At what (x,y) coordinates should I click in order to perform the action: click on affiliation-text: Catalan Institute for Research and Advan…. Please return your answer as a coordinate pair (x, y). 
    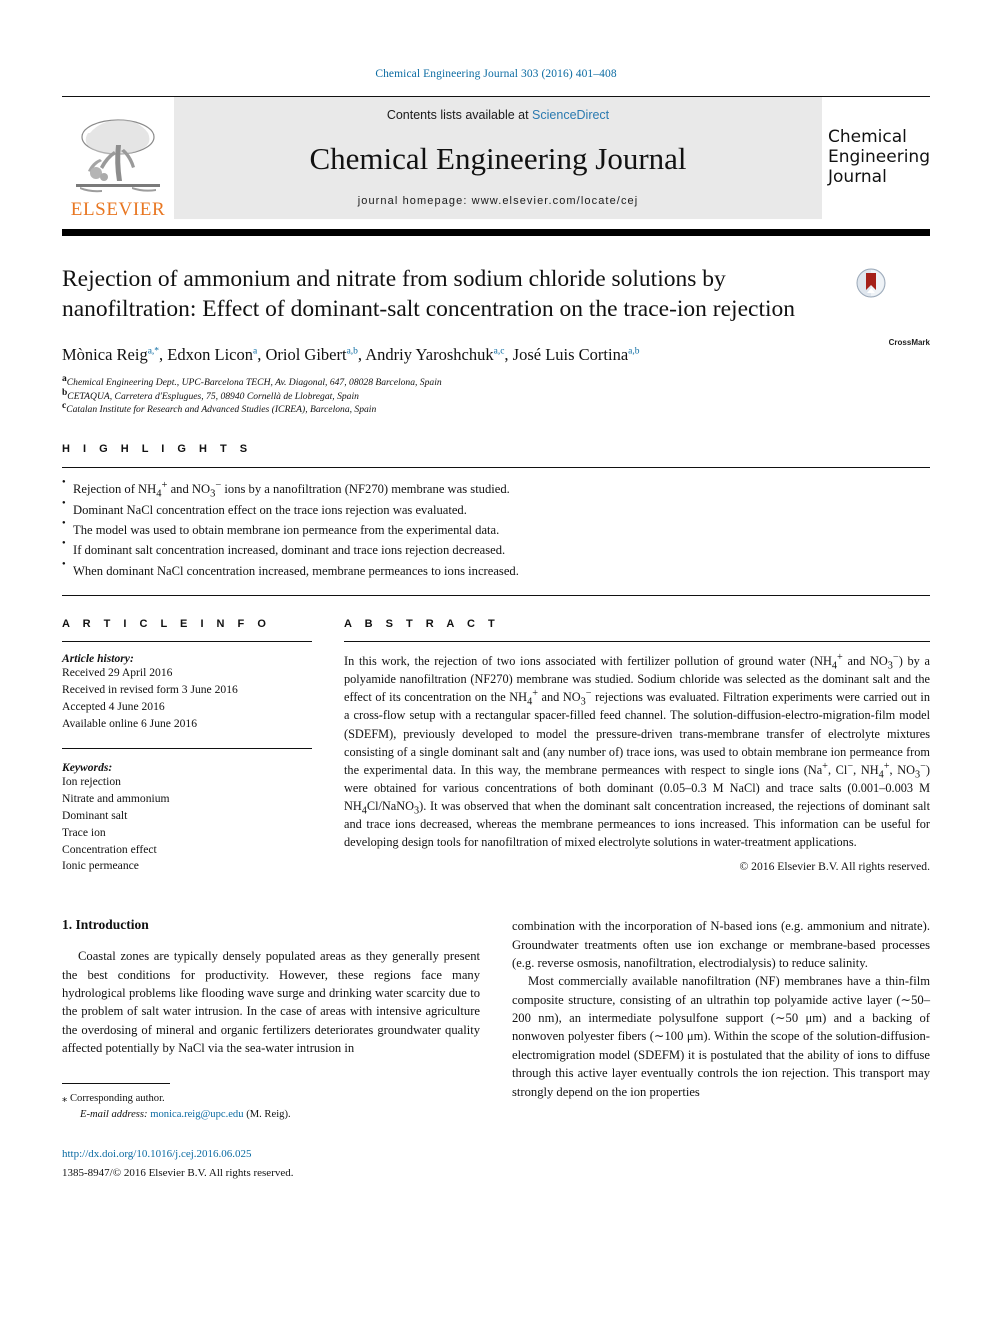
    Looking at the image, I should click on (221, 410).